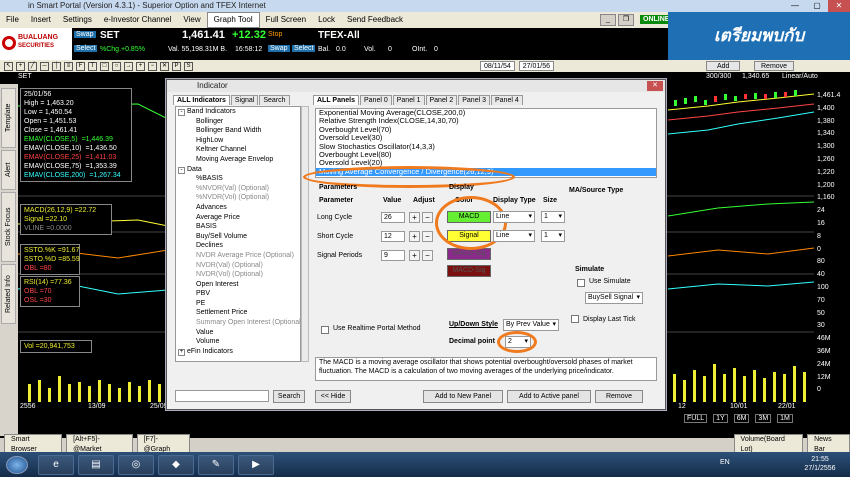 The width and height of the screenshot is (850, 477). Describe the element at coordinates (289, 396) in the screenshot. I see `search-button: Search` at that location.